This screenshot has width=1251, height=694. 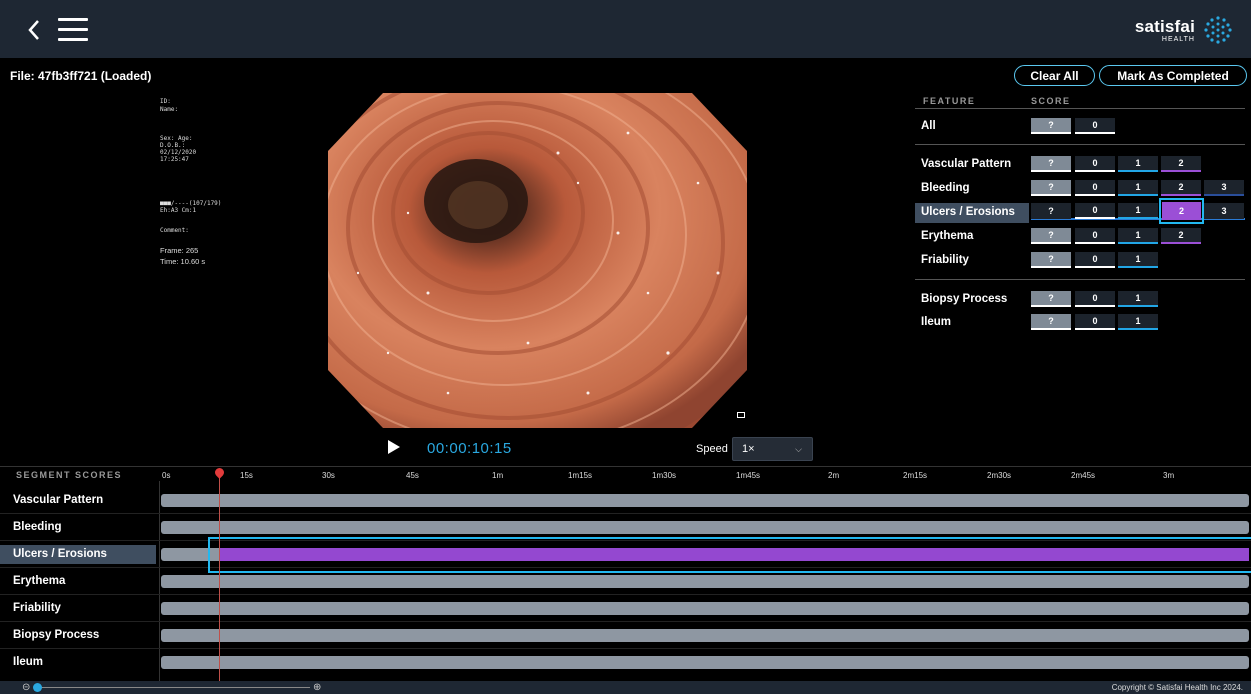 What do you see at coordinates (1138, 211) in the screenshot?
I see `score-ulcers-1: 1` at bounding box center [1138, 211].